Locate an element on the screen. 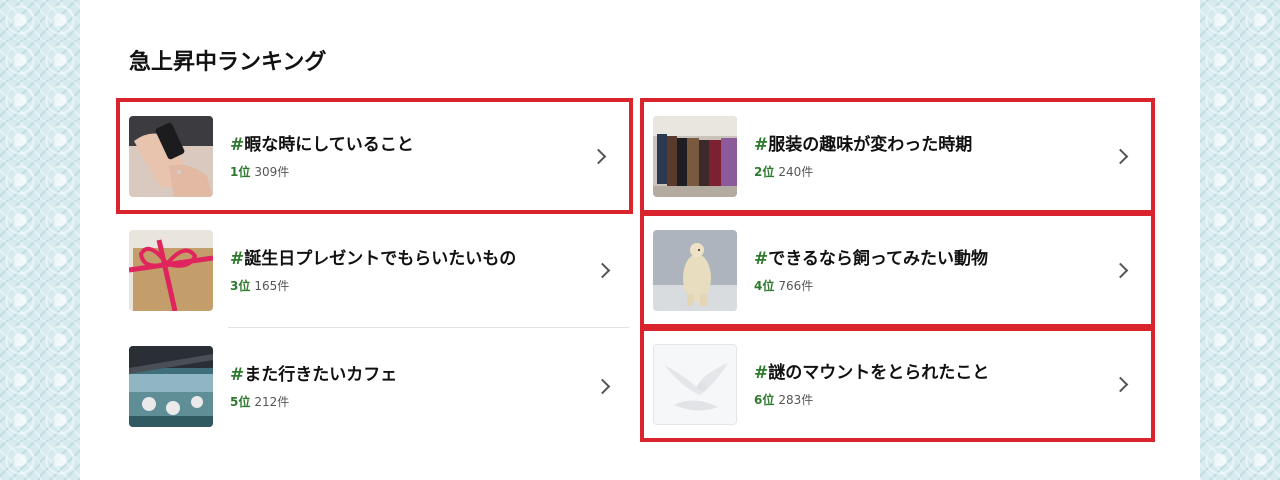  item-title: #誕生日プレゼントでもらいたいもの is located at coordinates (373, 258).